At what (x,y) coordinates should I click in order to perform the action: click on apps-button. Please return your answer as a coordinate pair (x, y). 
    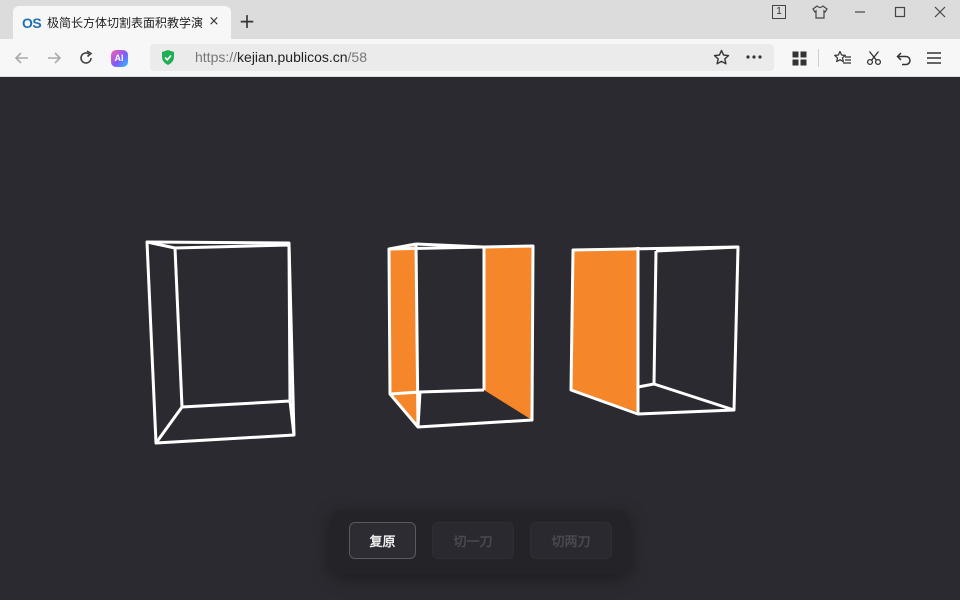
    Looking at the image, I should click on (799, 58).